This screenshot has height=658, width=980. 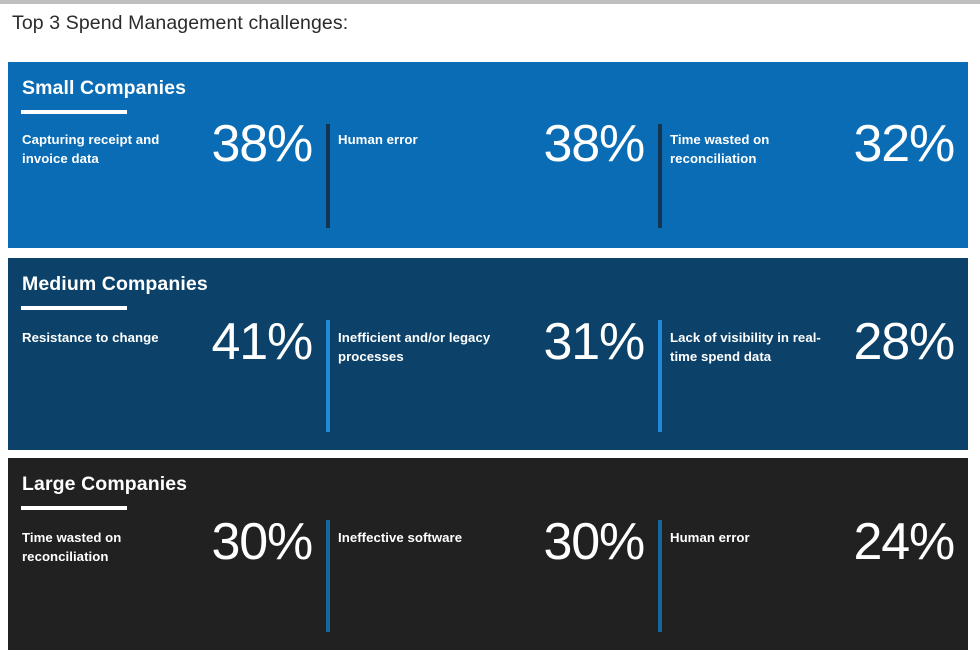 What do you see at coordinates (594, 342) in the screenshot?
I see `stat-value: 31%` at bounding box center [594, 342].